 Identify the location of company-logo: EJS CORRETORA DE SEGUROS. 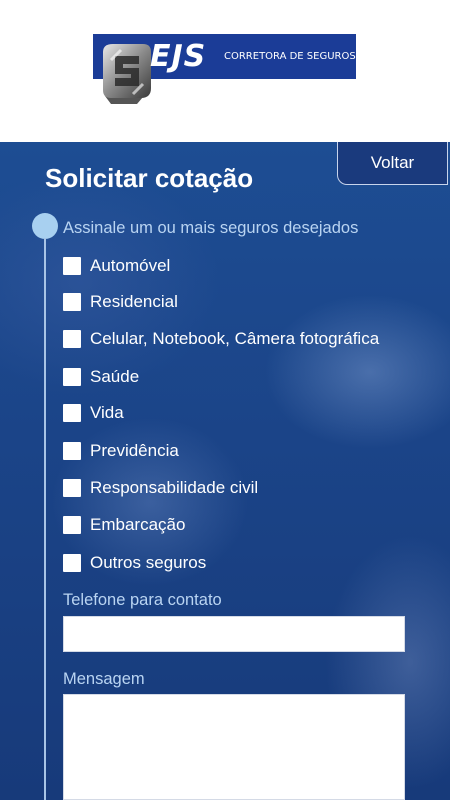
(224, 70).